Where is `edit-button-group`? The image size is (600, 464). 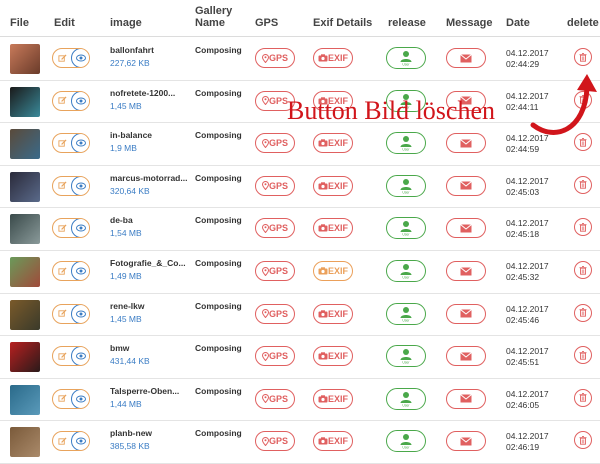 edit-button-group is located at coordinates (71, 313).